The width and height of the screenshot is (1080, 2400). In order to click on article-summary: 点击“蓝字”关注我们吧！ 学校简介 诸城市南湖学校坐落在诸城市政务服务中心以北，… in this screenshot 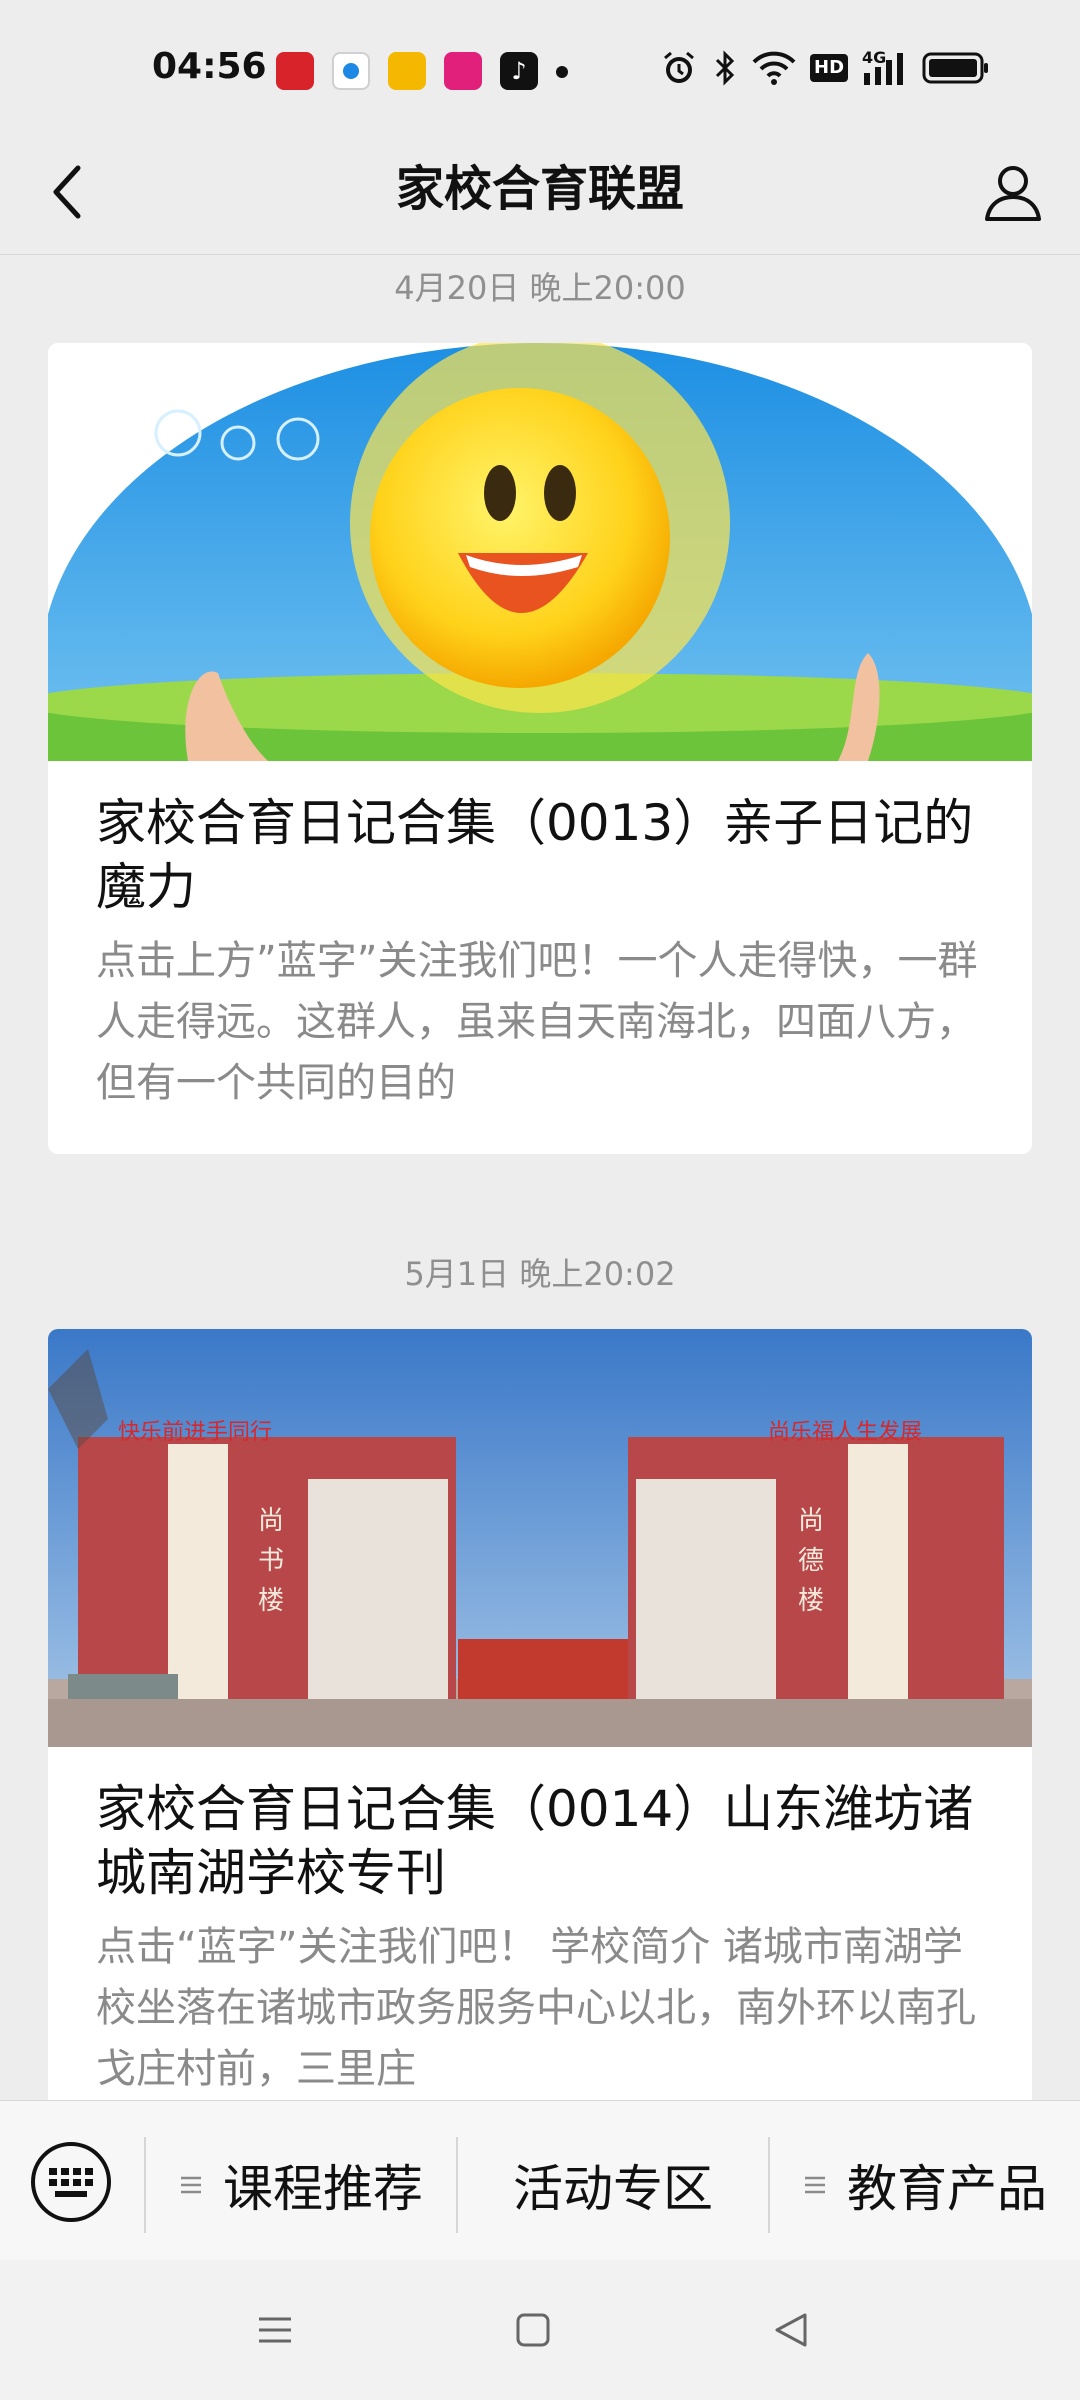, I will do `click(536, 2008)`.